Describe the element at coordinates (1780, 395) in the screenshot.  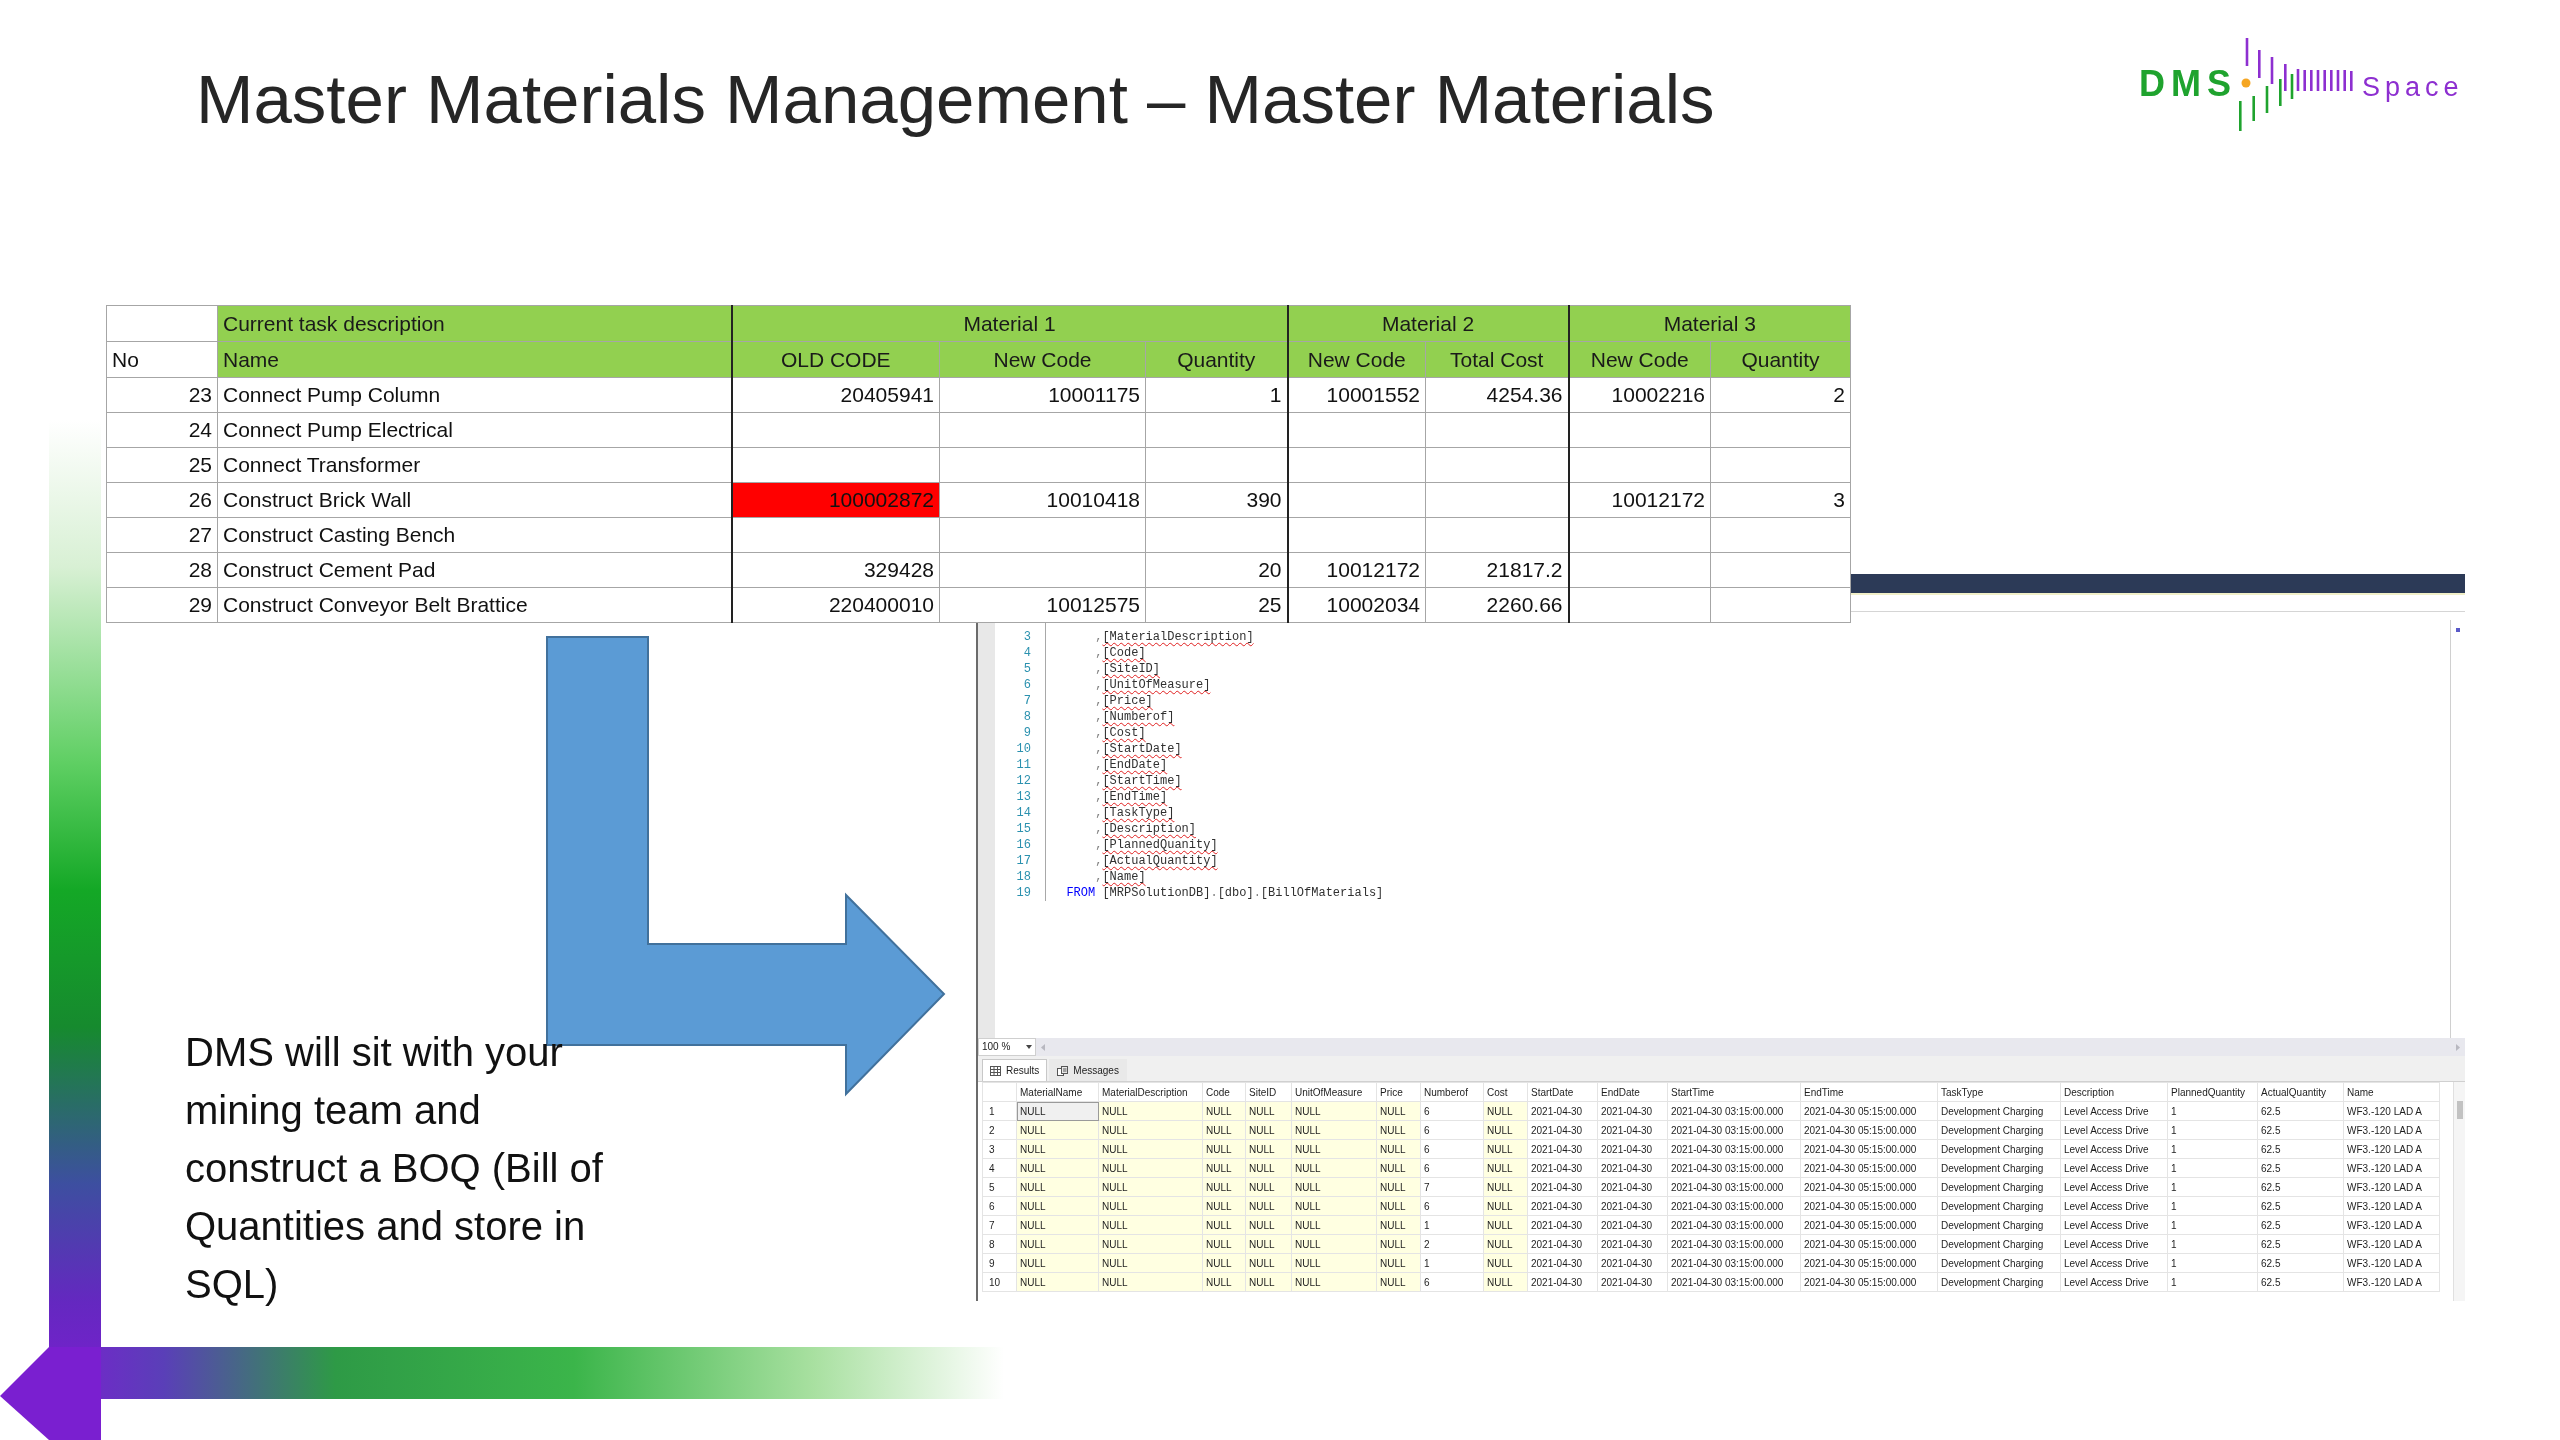
I see `table-cell: 2` at that location.